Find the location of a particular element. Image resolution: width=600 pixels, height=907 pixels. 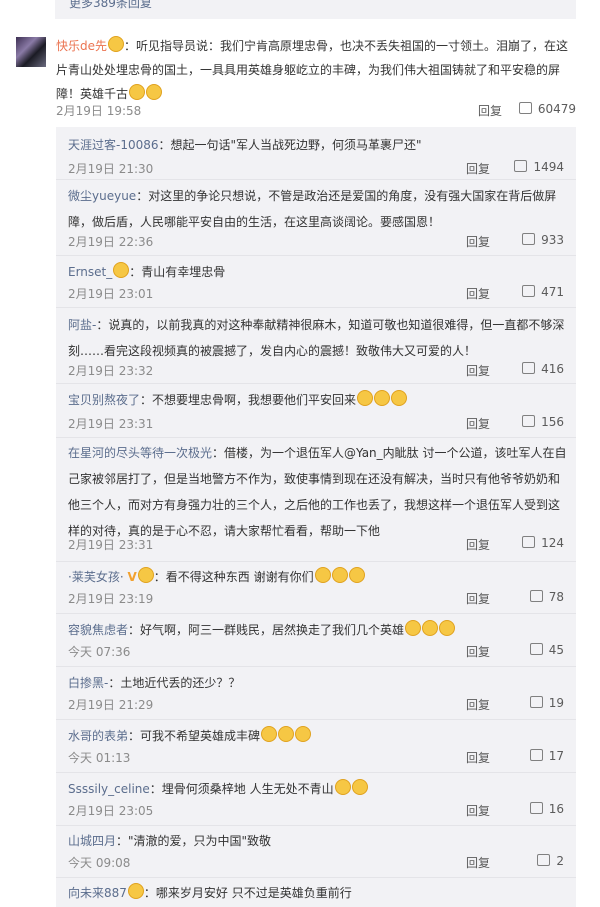

reply-user: 容貌焦虑者 is located at coordinates (98, 630).